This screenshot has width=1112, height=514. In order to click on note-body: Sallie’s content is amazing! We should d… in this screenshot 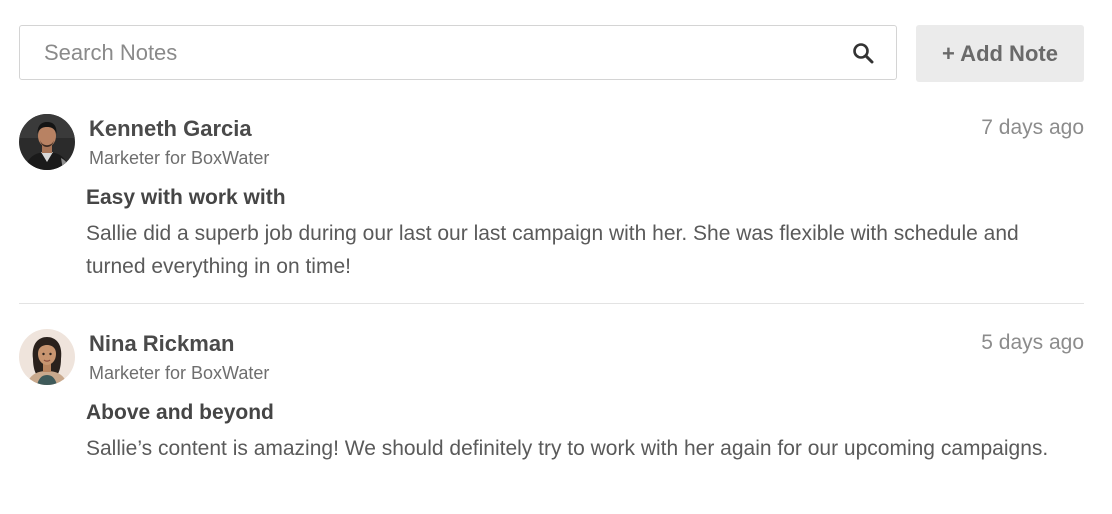, I will do `click(567, 448)`.